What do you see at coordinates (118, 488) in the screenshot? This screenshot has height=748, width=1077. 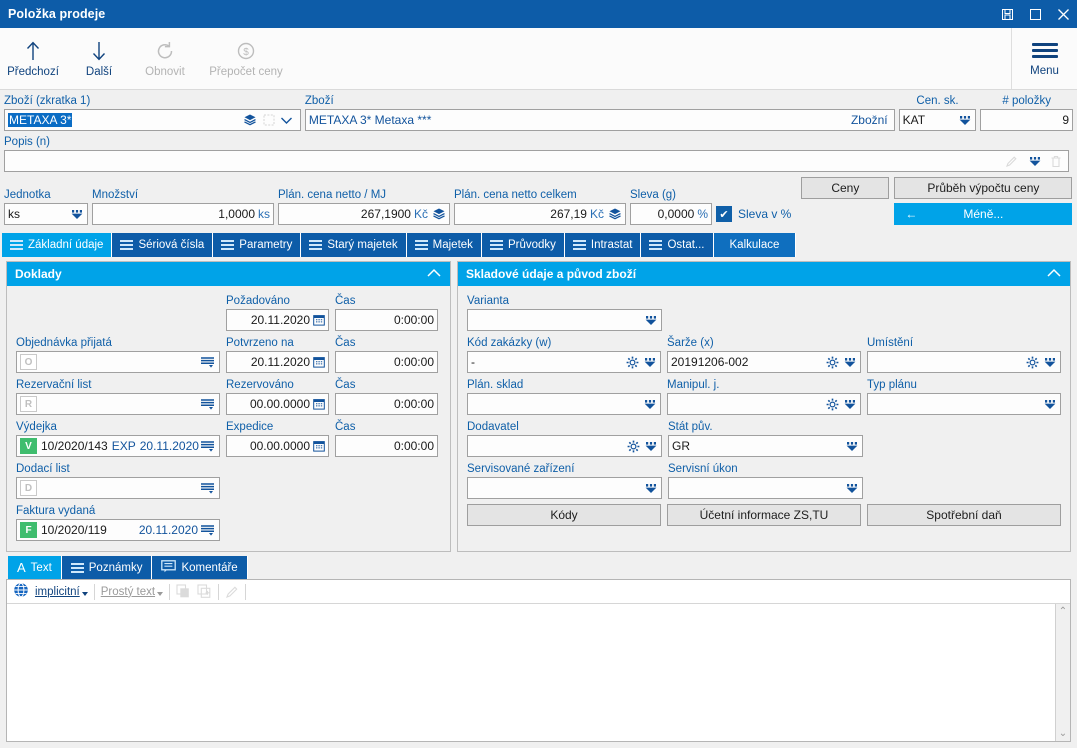 I see `delivery-note-input: D` at bounding box center [118, 488].